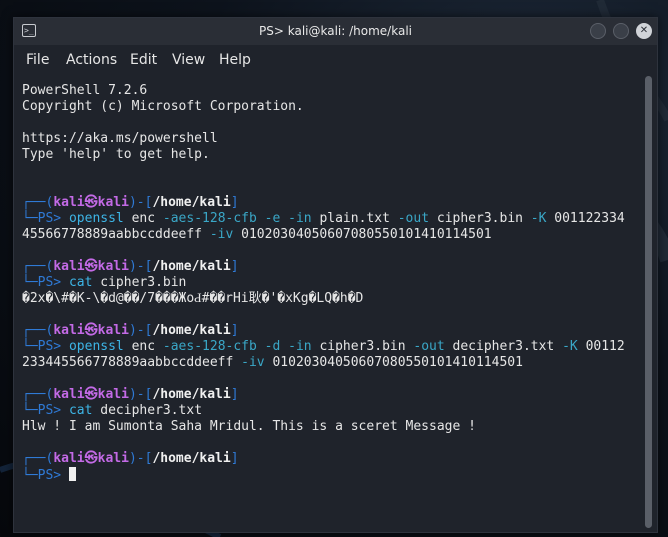 This screenshot has width=668, height=537. I want to click on menu-edit: Edit, so click(143, 60).